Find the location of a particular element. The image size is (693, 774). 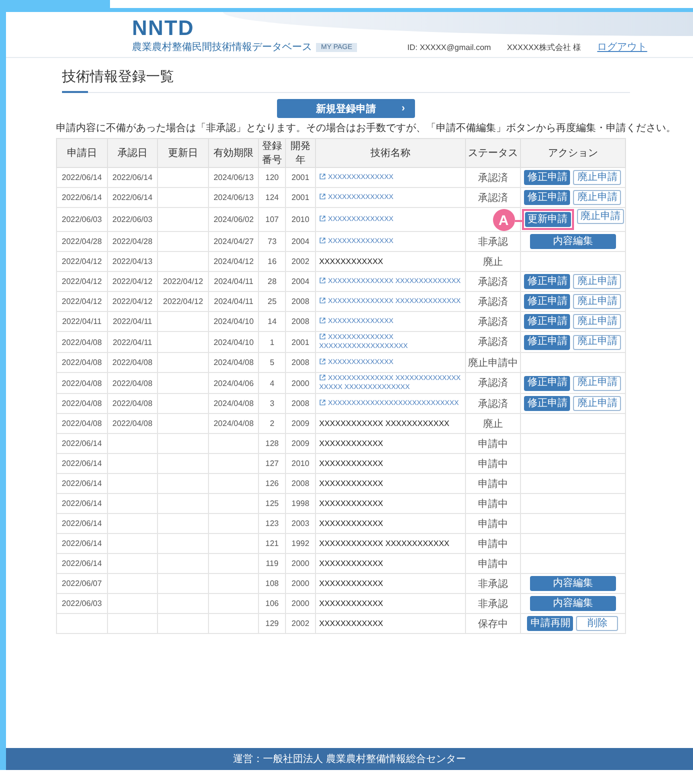

column-header: アクション is located at coordinates (573, 153).